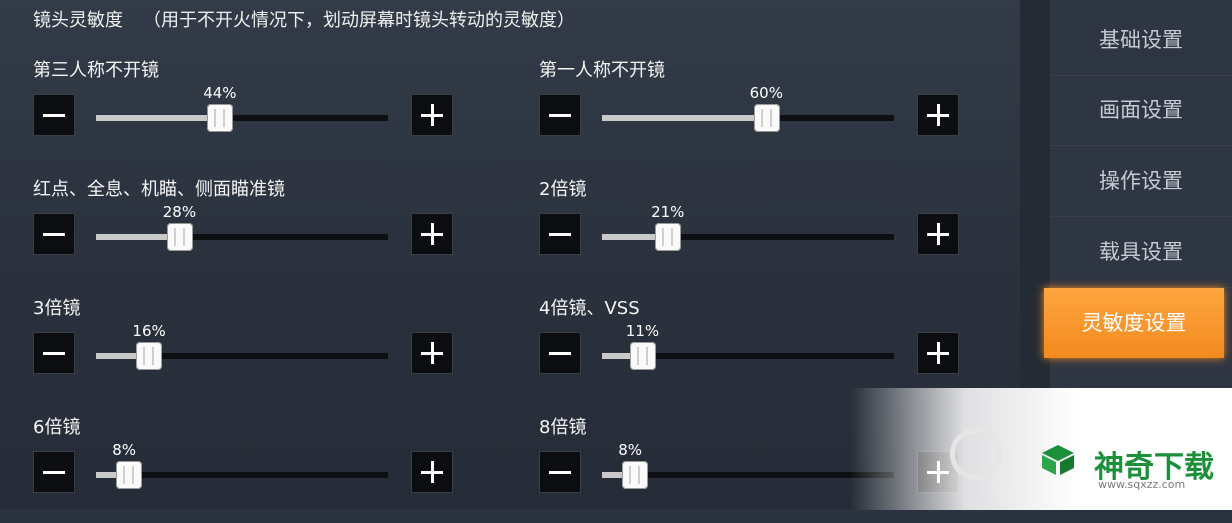 This screenshot has width=1232, height=523. What do you see at coordinates (96, 70) in the screenshot?
I see `slider-label: 第三人称不开镜` at bounding box center [96, 70].